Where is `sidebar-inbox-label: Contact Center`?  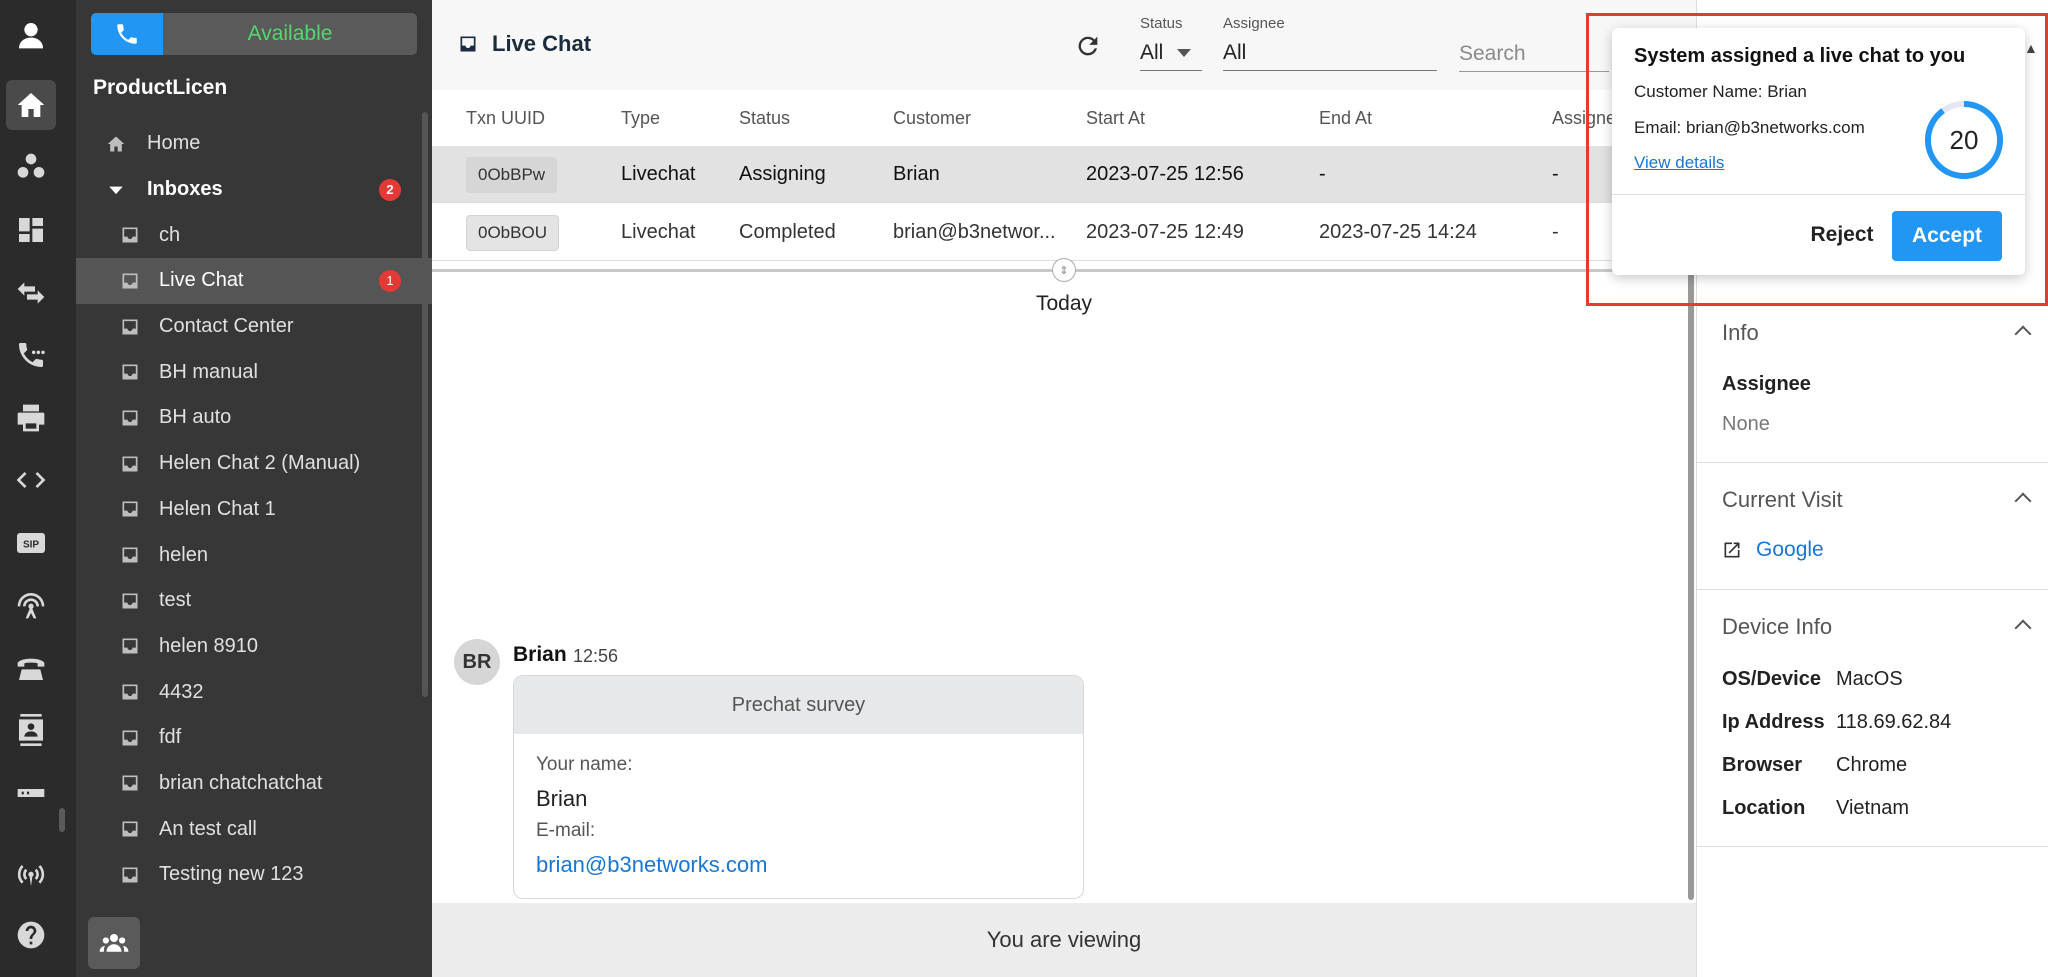 sidebar-inbox-label: Contact Center is located at coordinates (226, 326).